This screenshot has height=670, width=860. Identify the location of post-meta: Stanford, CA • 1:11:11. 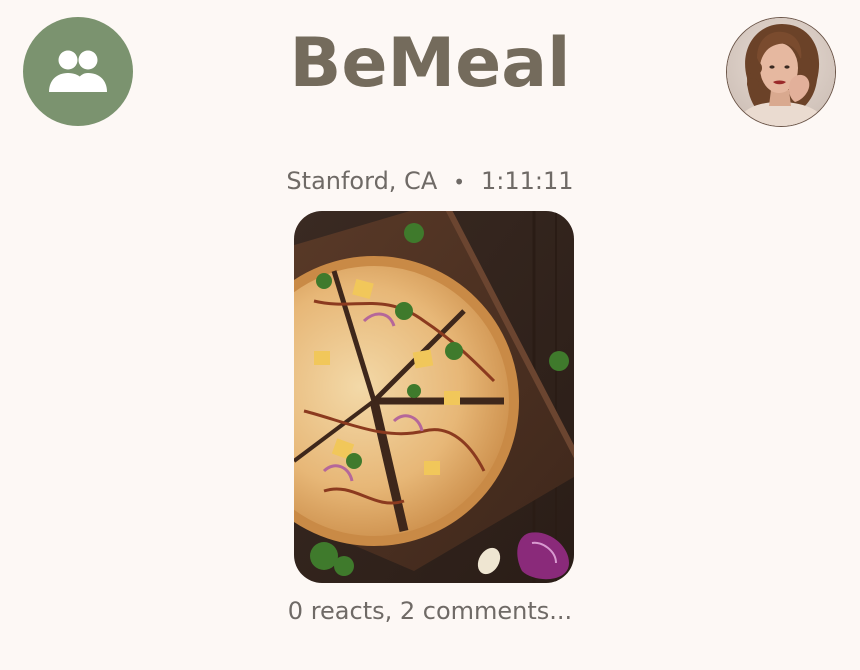
(430, 181).